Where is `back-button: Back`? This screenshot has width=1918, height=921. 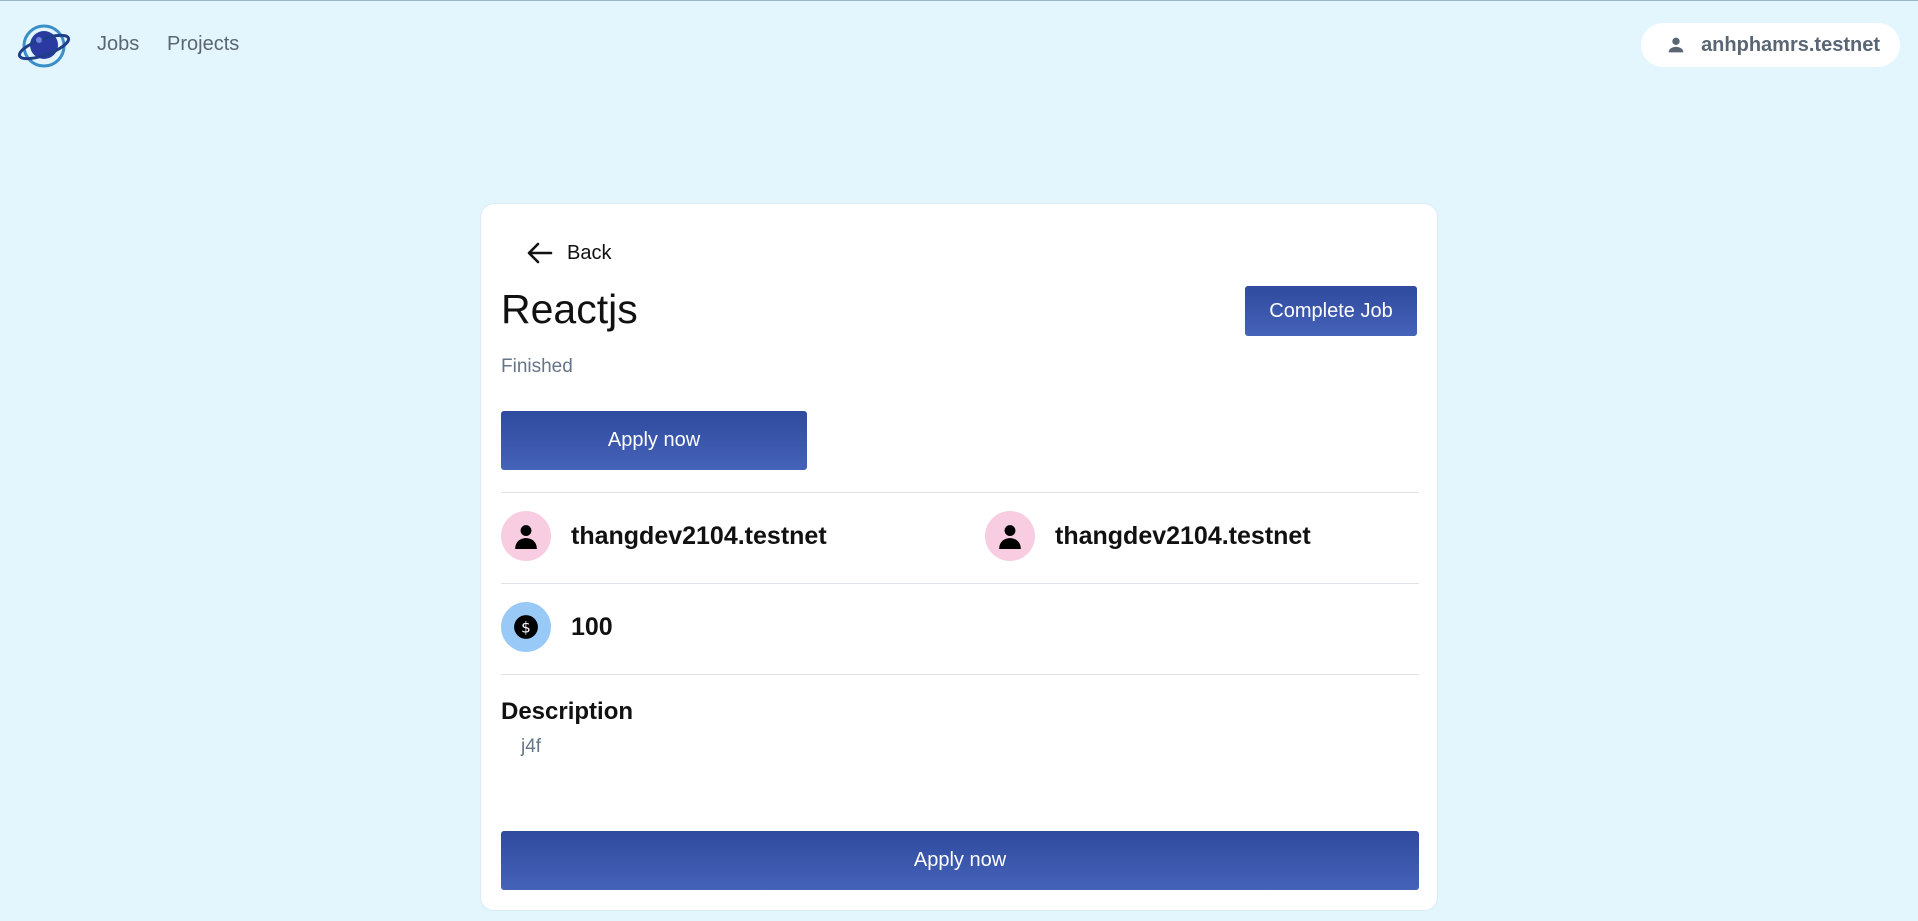
back-button: Back is located at coordinates (568, 253).